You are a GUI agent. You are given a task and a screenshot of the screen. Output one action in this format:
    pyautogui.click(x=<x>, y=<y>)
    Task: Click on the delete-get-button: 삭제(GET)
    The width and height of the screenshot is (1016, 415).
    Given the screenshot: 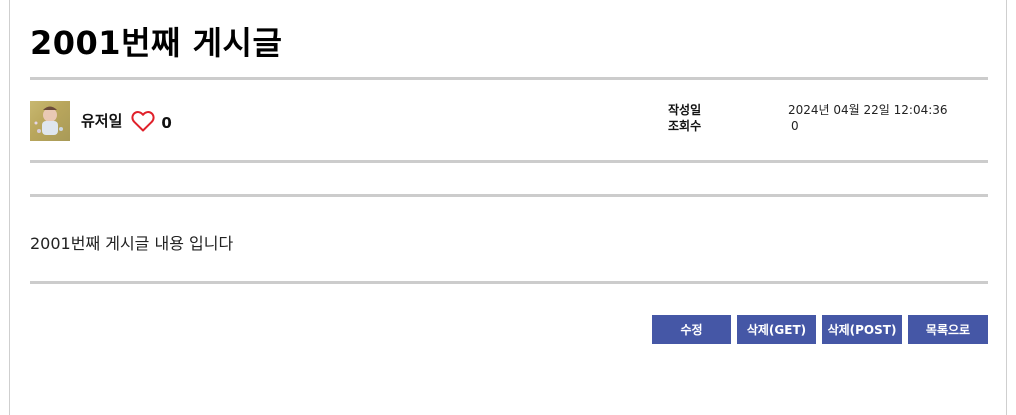 What is the action you would take?
    pyautogui.click(x=776, y=329)
    